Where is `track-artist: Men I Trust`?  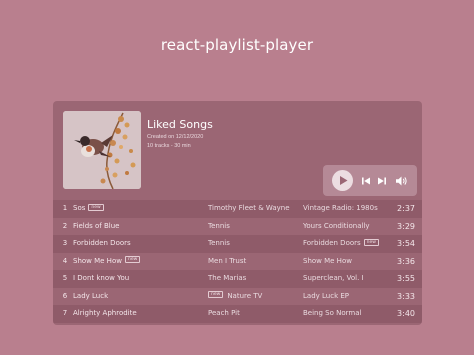
track-artist: Men I Trust is located at coordinates (227, 260).